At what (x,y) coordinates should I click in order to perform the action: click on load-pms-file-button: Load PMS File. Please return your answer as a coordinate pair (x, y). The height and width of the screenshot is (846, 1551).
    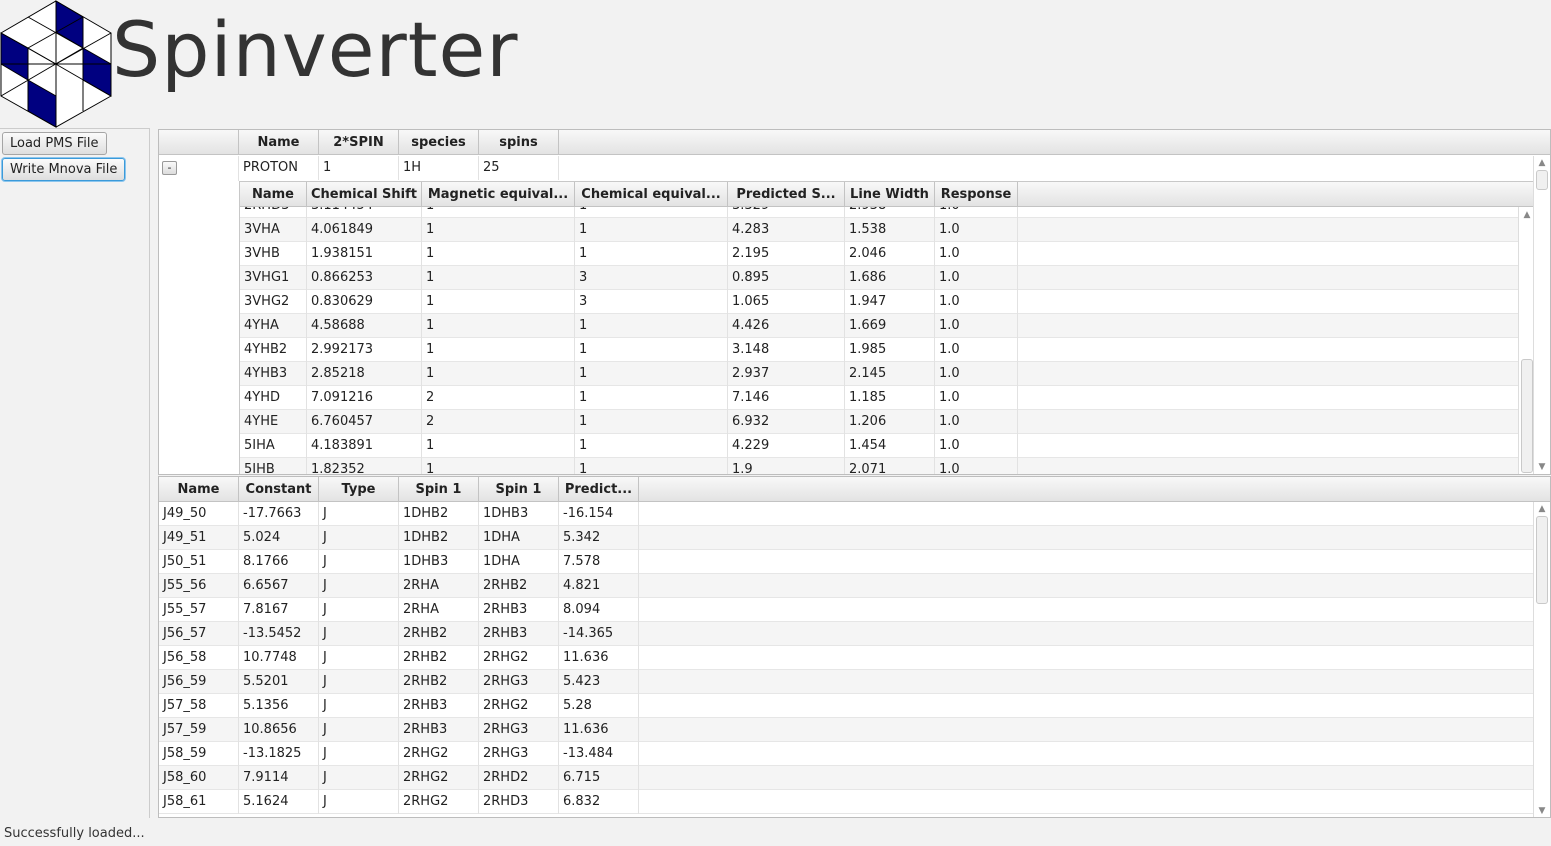
    Looking at the image, I should click on (54, 143).